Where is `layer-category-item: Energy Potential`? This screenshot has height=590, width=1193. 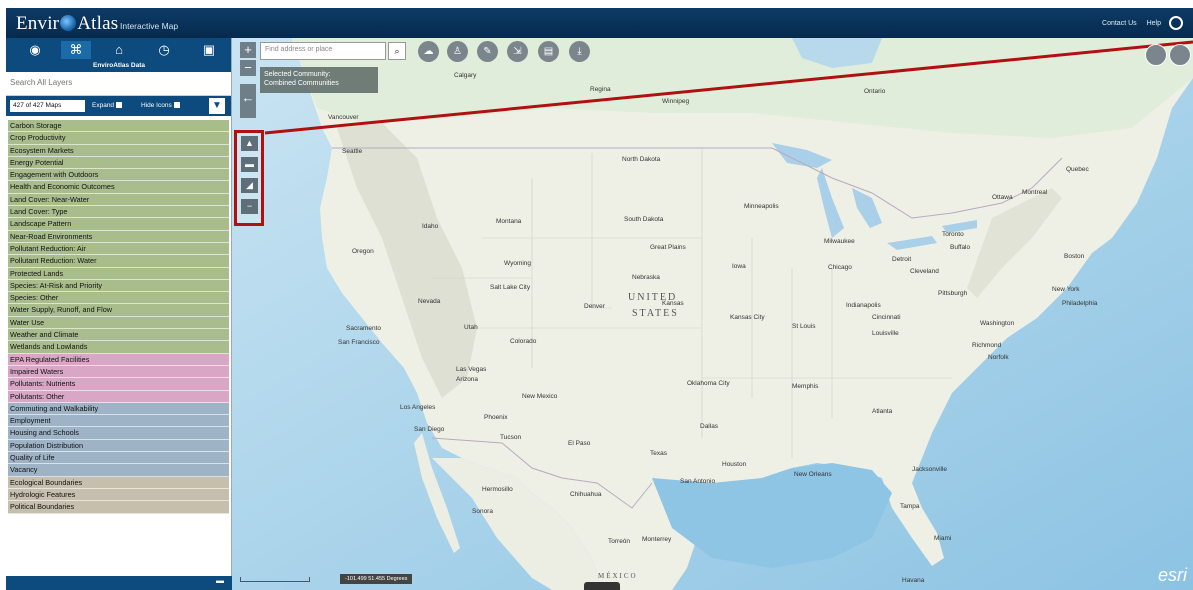
layer-category-item: Energy Potential is located at coordinates (118, 163).